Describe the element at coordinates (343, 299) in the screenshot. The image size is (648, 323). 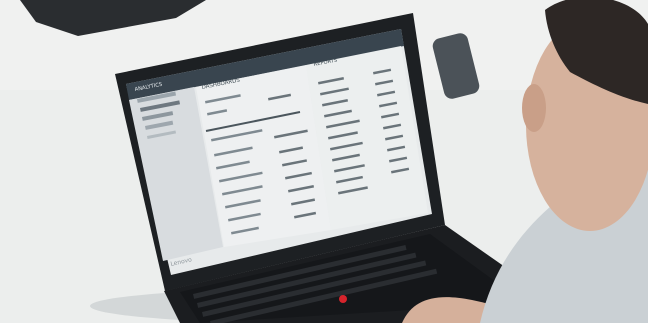
I see `trackpoint` at that location.